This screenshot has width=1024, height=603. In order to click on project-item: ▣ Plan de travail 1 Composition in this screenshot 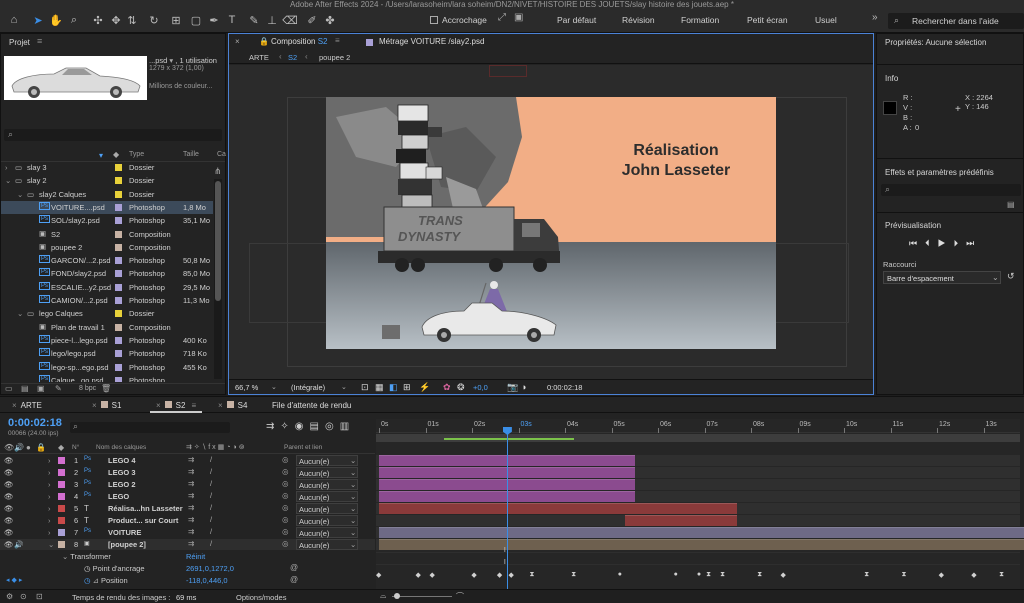, I will do `click(107, 327)`.